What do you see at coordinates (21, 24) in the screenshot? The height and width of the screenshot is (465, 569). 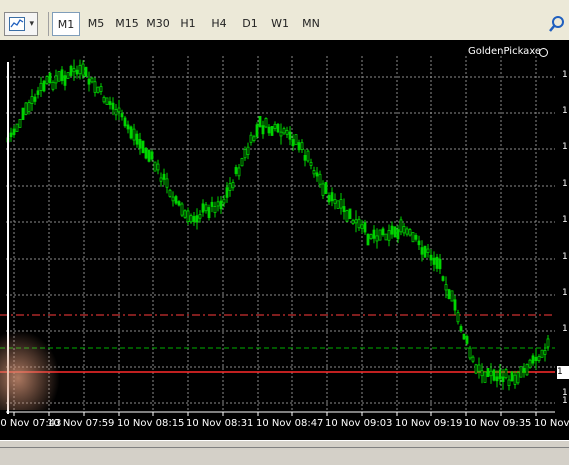 I see `chart-type-button: ▾` at bounding box center [21, 24].